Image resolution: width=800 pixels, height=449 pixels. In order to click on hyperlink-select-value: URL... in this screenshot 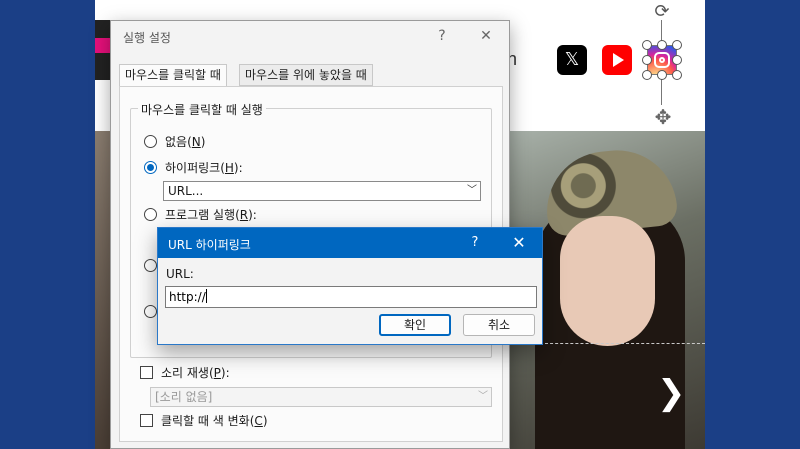, I will do `click(186, 191)`.